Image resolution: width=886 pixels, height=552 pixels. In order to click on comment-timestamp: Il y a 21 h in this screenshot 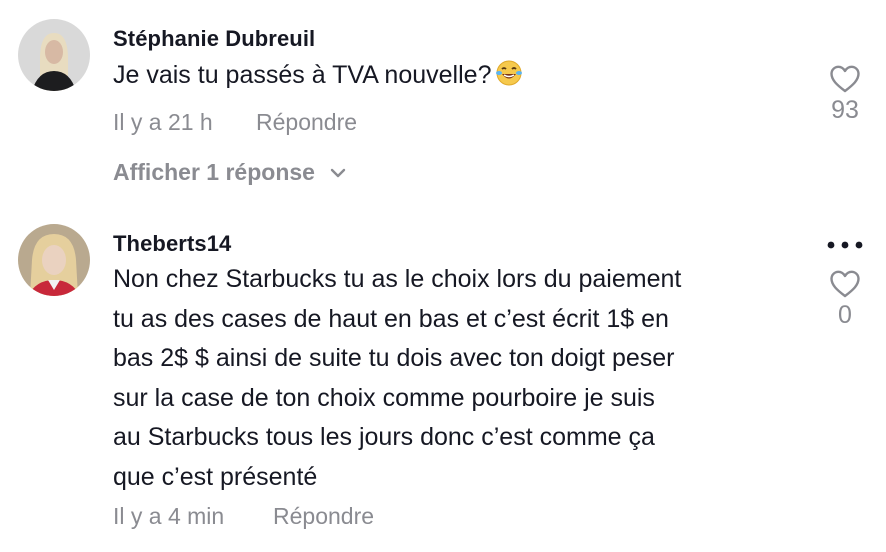, I will do `click(163, 122)`.